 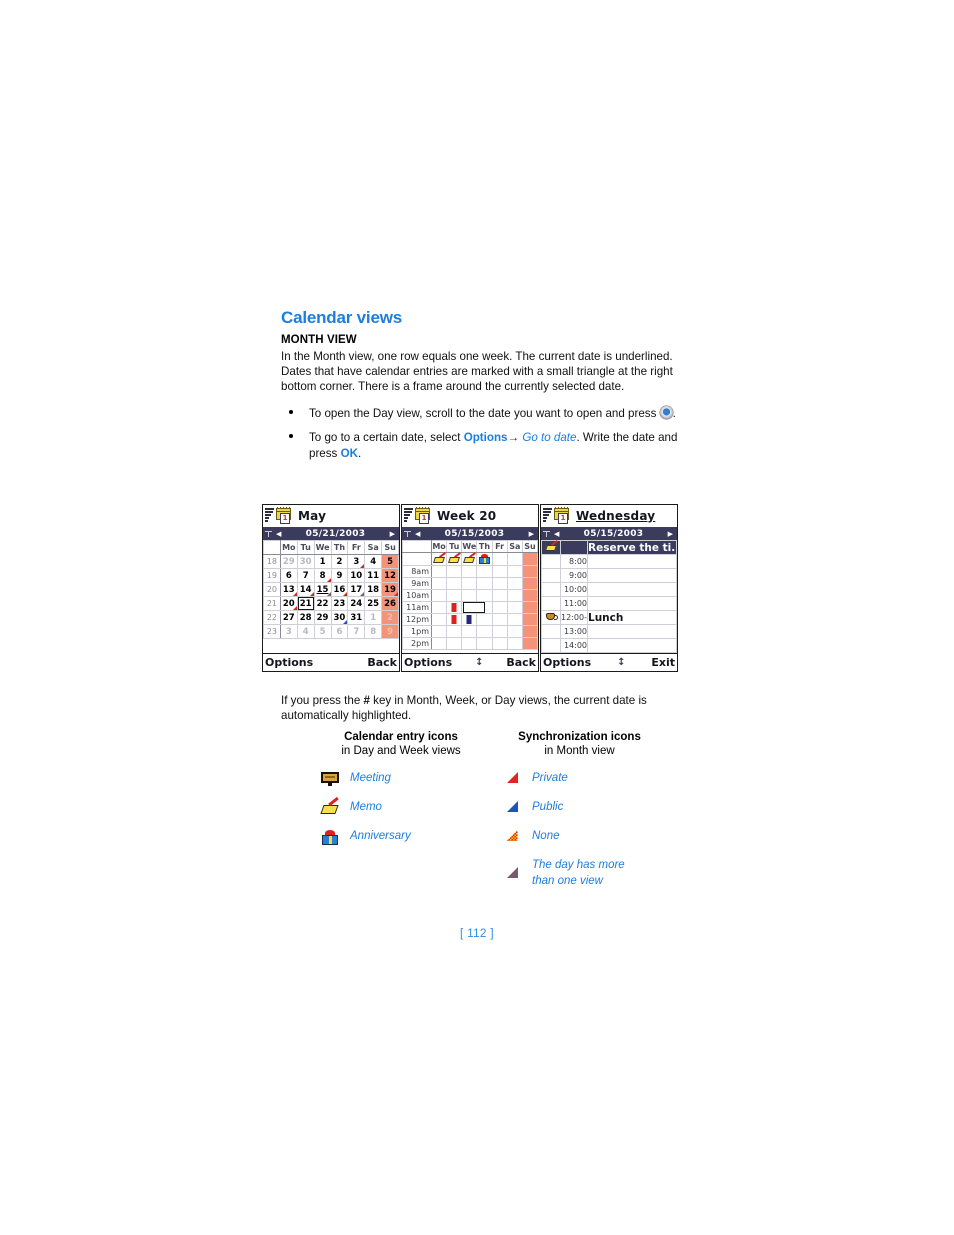 What do you see at coordinates (549, 437) in the screenshot?
I see `go-to-date-link: Go to date` at bounding box center [549, 437].